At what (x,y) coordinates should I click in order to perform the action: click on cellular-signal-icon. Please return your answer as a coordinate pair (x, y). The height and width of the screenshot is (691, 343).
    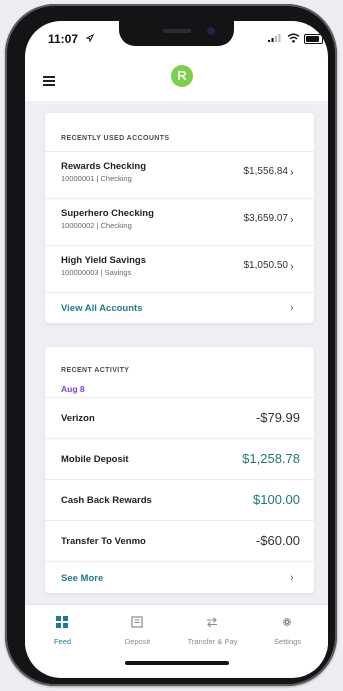
    Looking at the image, I should click on (274, 38).